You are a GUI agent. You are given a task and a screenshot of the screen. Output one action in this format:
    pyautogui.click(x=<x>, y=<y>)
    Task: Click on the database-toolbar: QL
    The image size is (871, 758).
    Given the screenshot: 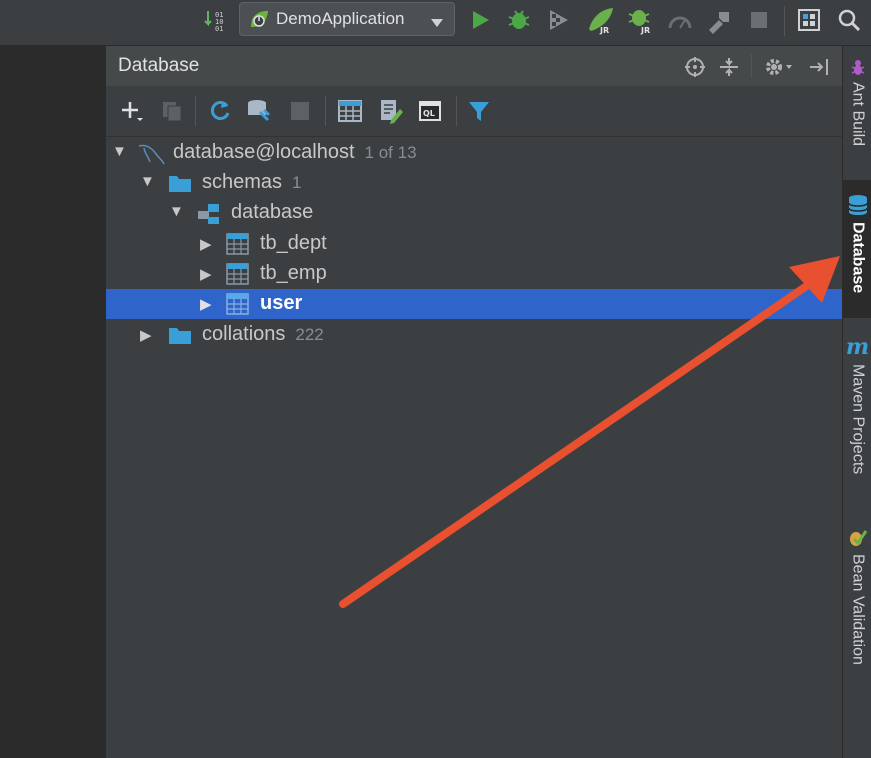 What is the action you would take?
    pyautogui.click(x=474, y=111)
    